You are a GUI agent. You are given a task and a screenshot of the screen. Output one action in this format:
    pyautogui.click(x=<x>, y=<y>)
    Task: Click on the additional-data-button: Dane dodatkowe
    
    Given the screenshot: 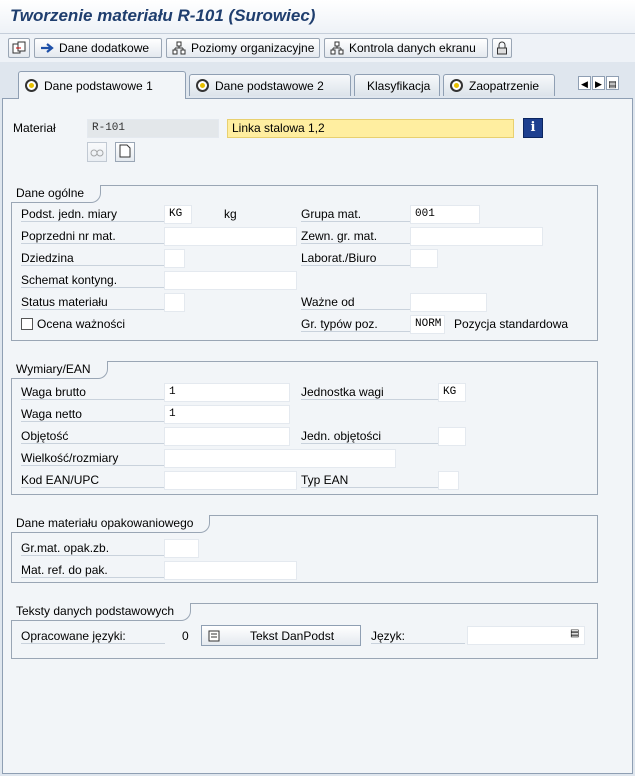 What is the action you would take?
    pyautogui.click(x=98, y=48)
    